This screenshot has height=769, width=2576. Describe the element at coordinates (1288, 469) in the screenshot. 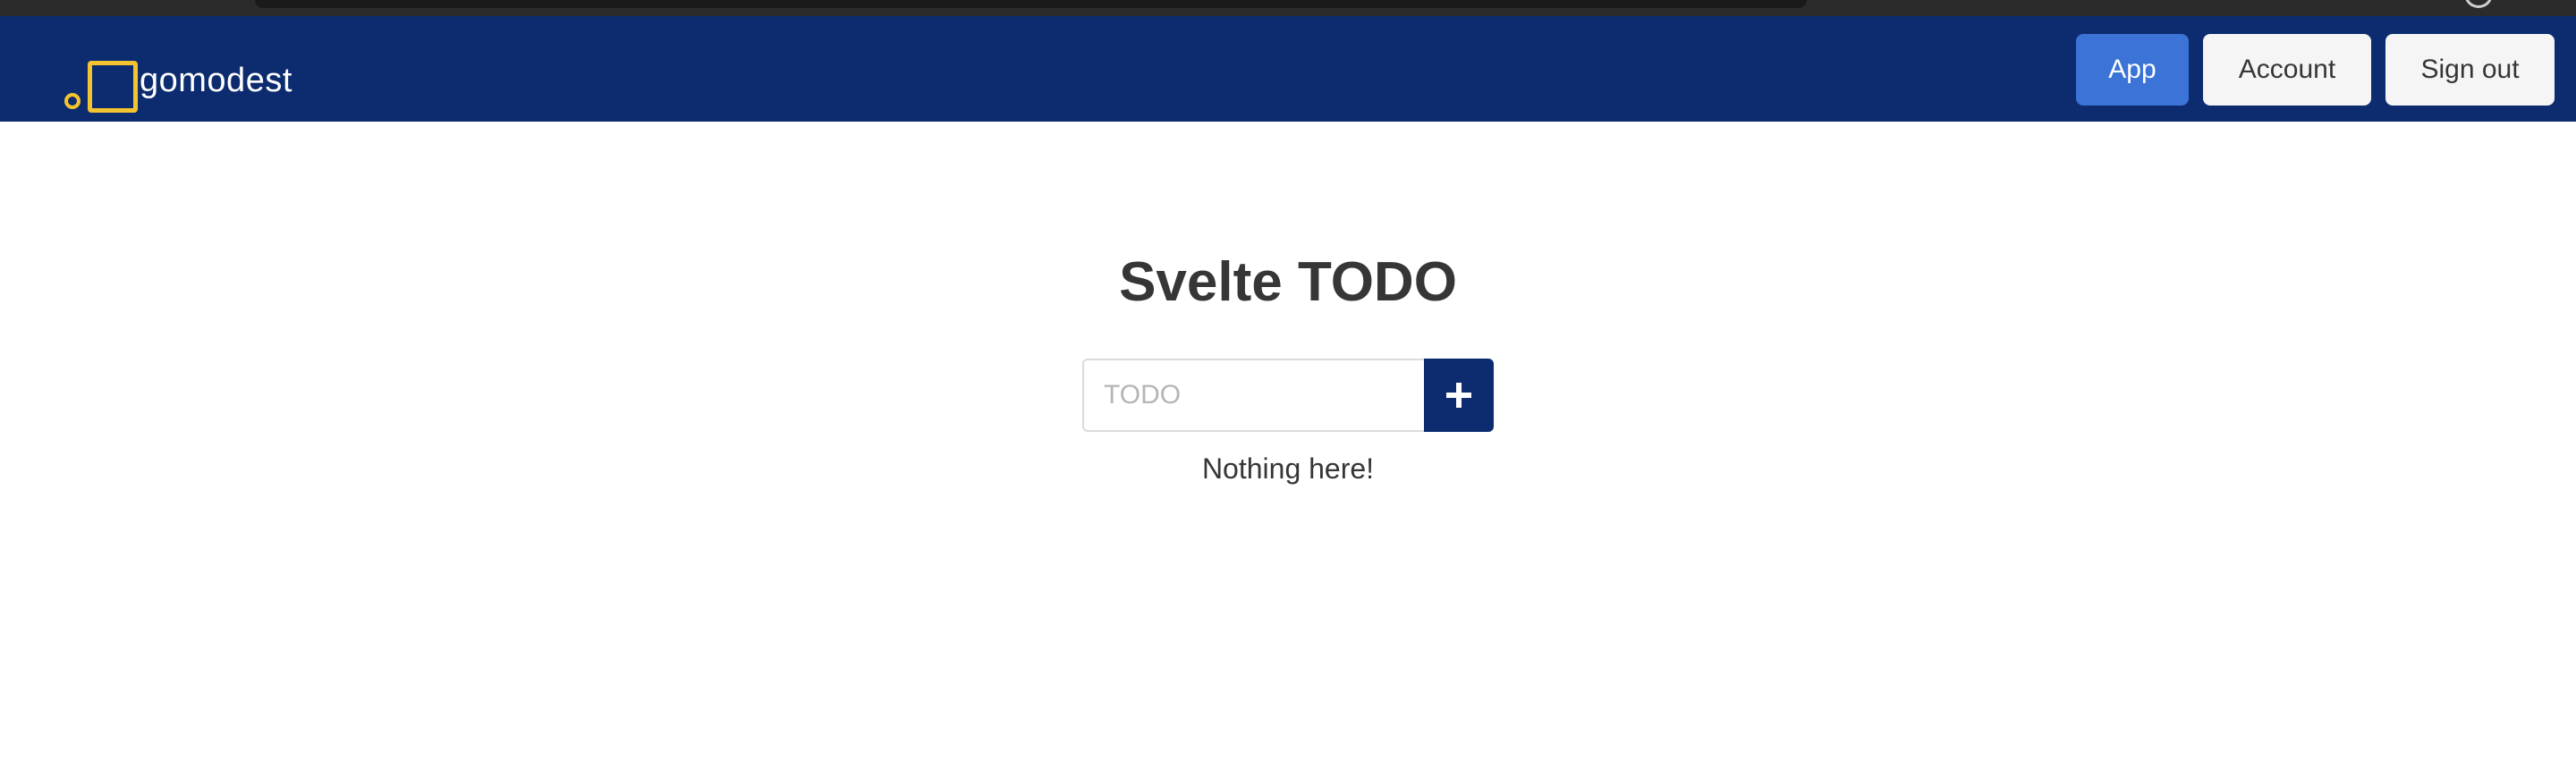

I see `empty-list-message: Nothing here!` at that location.